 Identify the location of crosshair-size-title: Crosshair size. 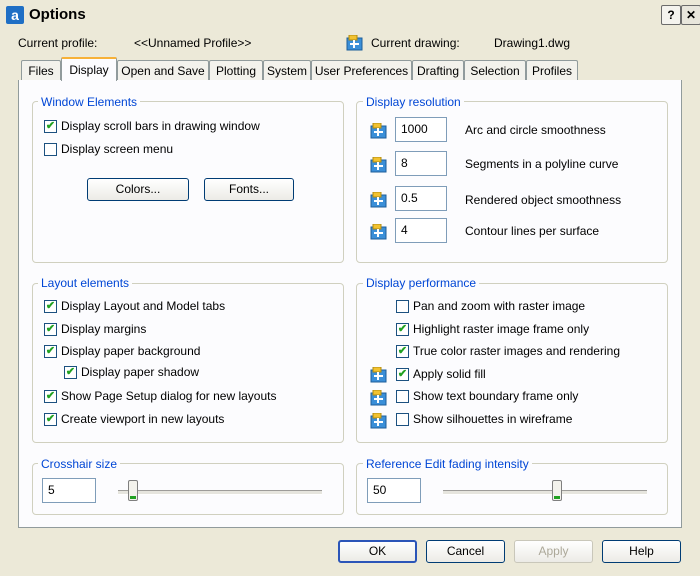
(79, 464).